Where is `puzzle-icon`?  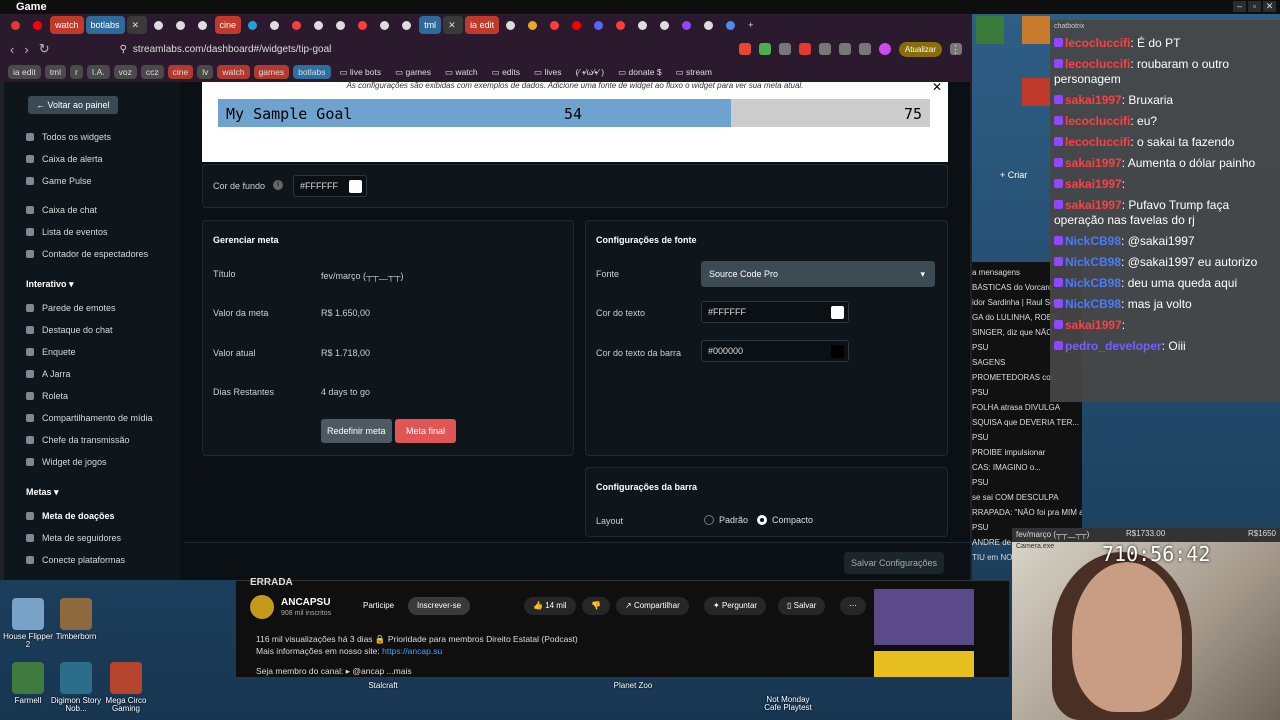 puzzle-icon is located at coordinates (844, 49).